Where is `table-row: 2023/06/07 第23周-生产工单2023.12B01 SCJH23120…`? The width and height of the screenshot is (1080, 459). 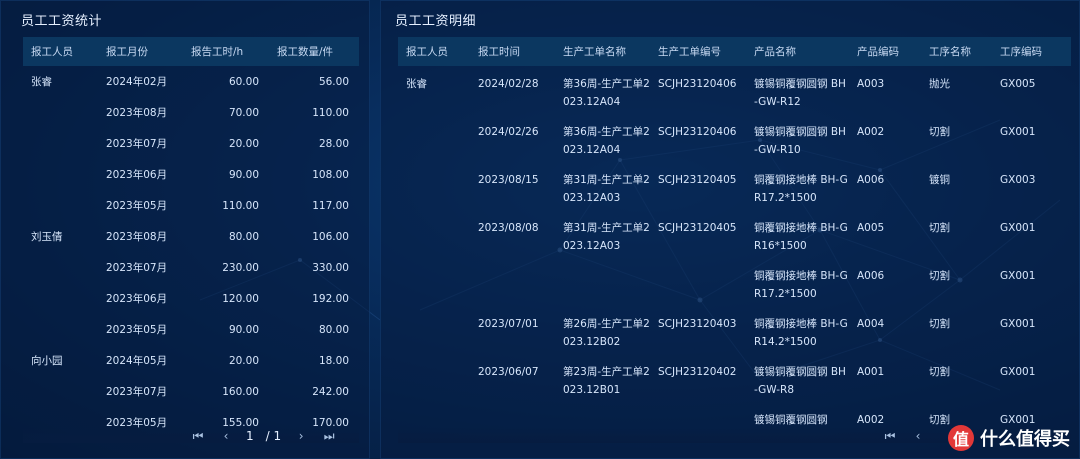
table-row: 2023/06/07 第23周-生产工单2023.12B01 SCJH23120… is located at coordinates (734, 378).